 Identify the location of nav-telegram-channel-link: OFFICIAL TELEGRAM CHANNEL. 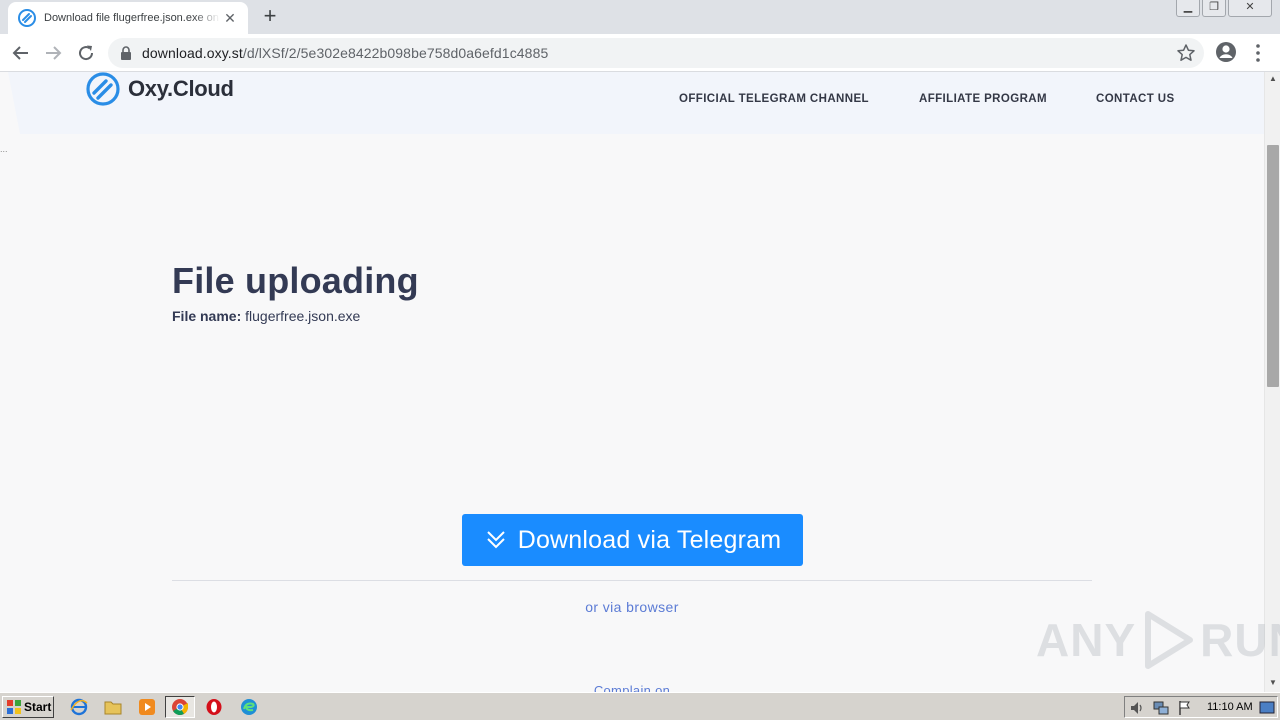
(774, 99).